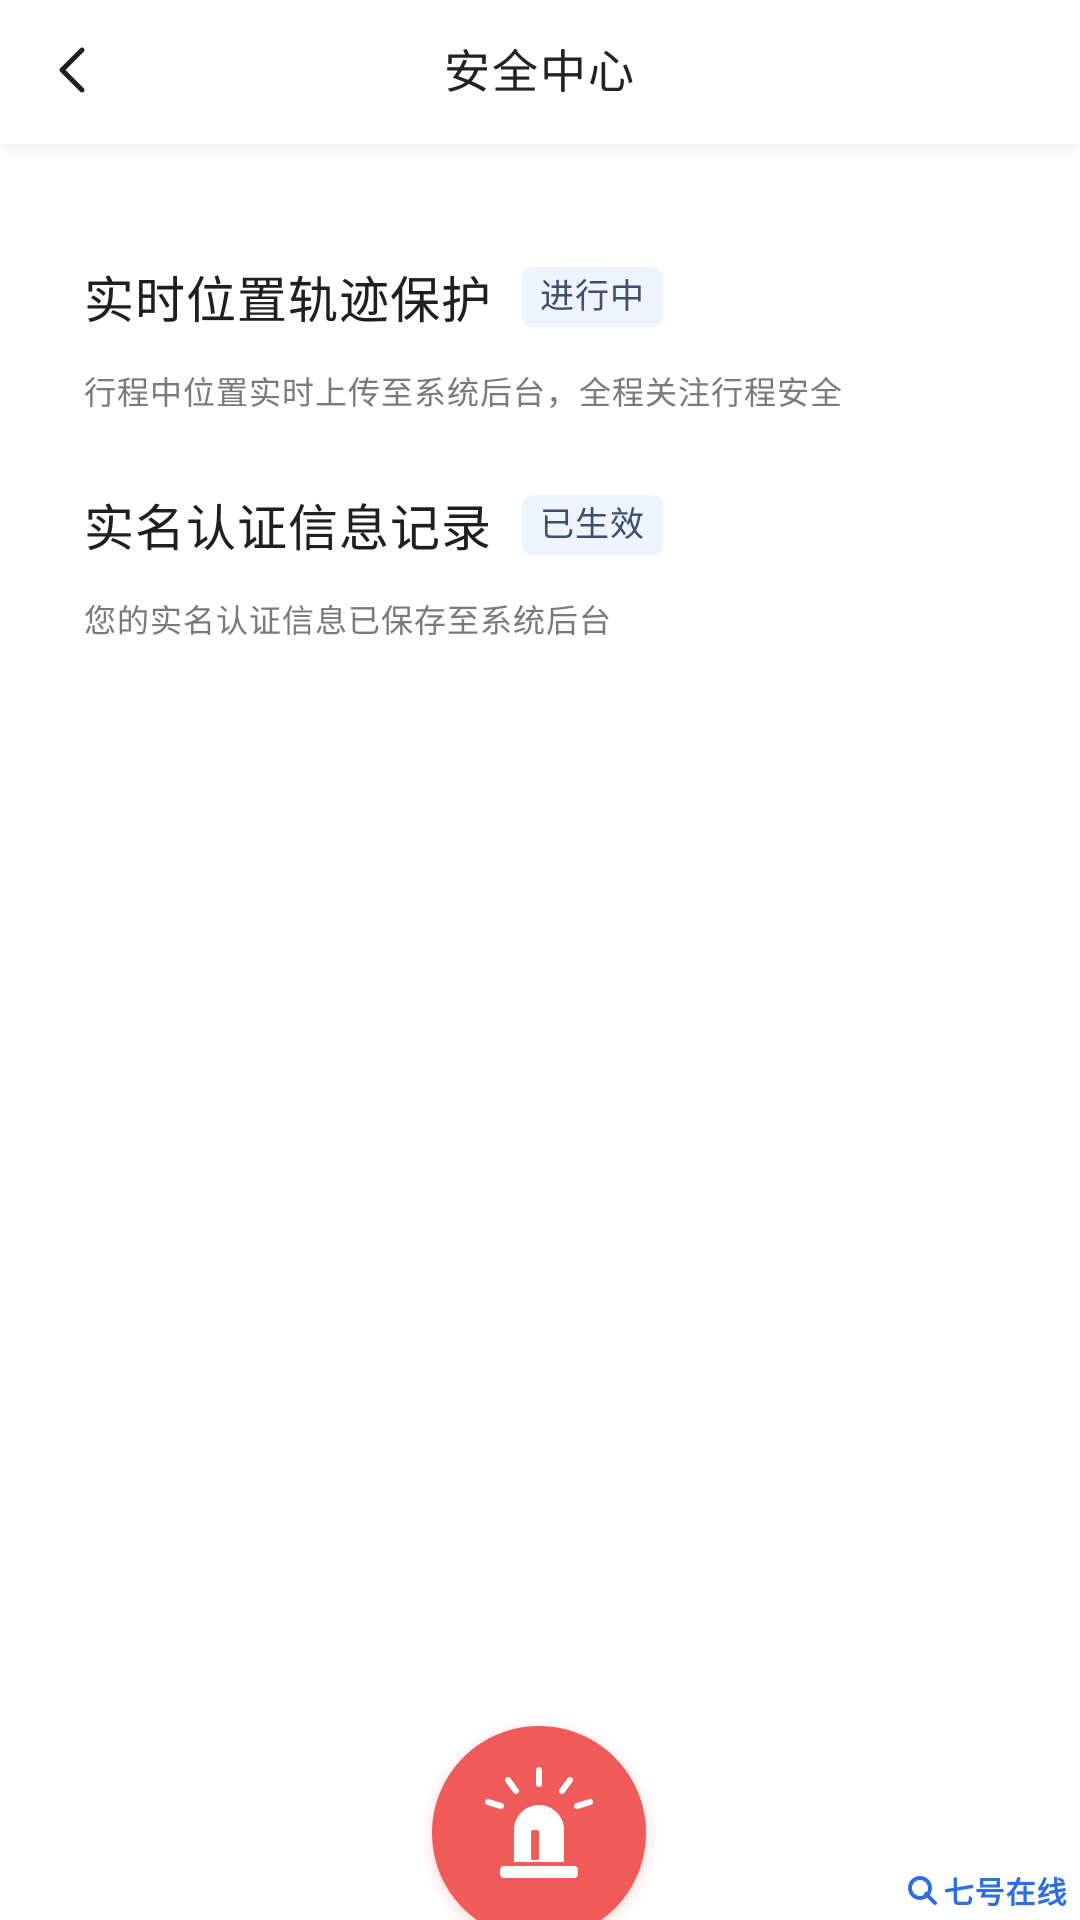 The width and height of the screenshot is (1080, 1920). Describe the element at coordinates (592, 297) in the screenshot. I see `status-badge: 进行中` at that location.